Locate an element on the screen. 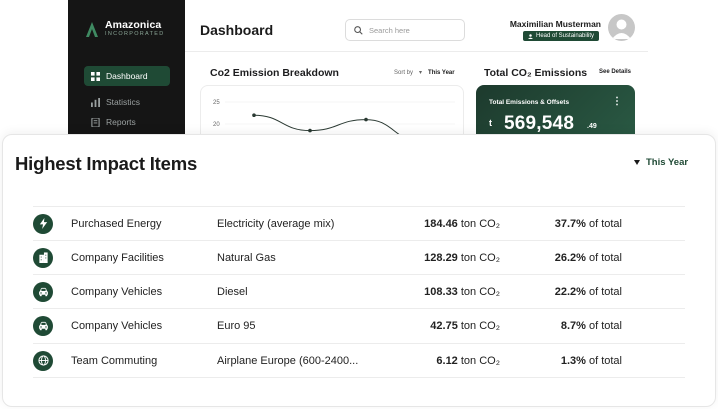 This screenshot has width=718, height=409. sidebar-item-statistics: Statistics is located at coordinates (127, 102).